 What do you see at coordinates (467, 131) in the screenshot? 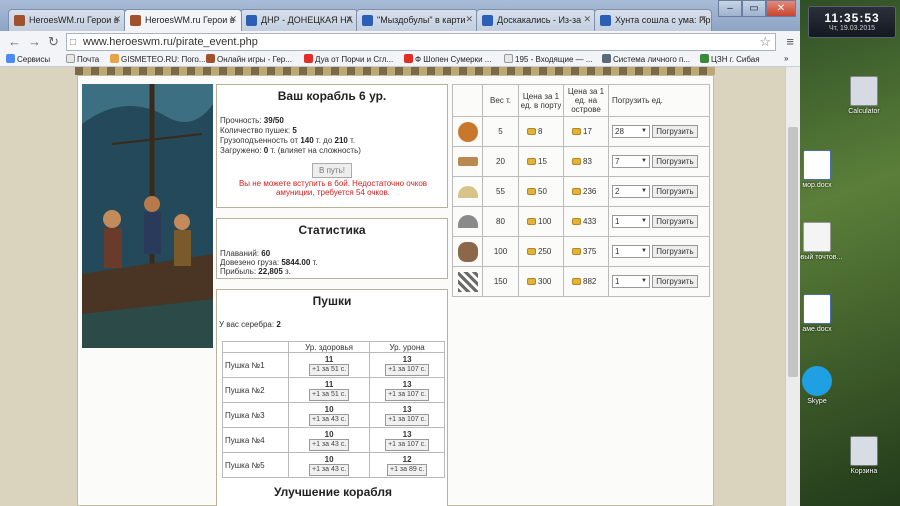
I see `fruit-basket-icon` at bounding box center [467, 131].